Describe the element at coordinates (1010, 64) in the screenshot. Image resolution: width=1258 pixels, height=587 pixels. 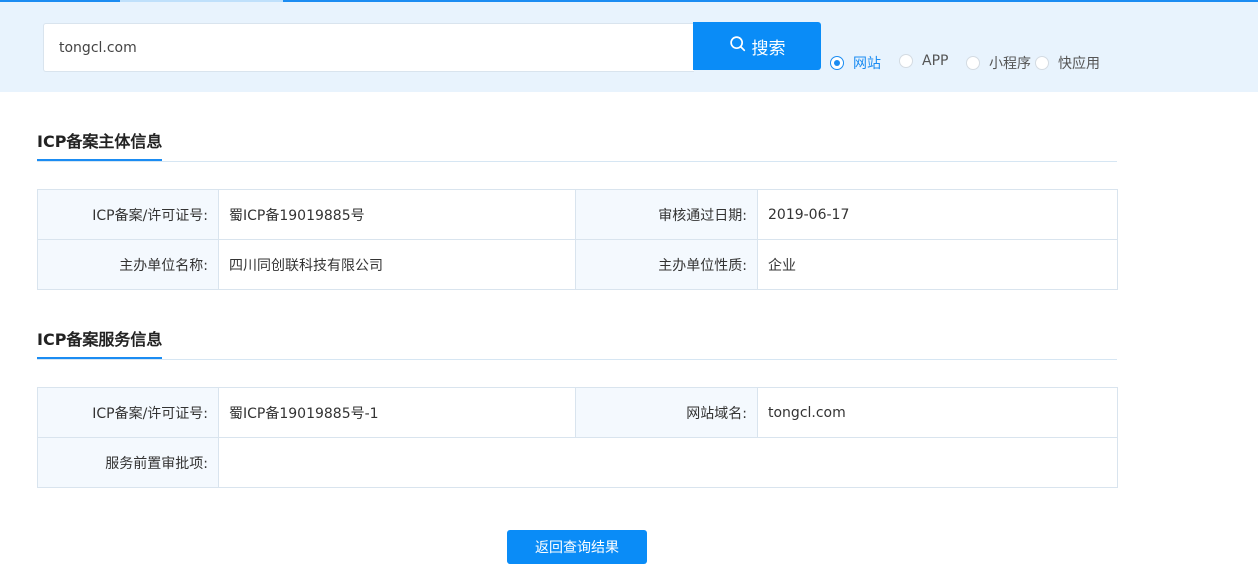
I see `radio-label-mini-program: 小程序` at that location.